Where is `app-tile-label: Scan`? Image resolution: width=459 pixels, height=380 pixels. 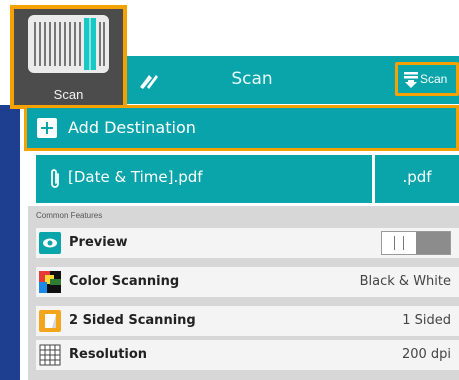 app-tile-label: Scan is located at coordinates (68, 94).